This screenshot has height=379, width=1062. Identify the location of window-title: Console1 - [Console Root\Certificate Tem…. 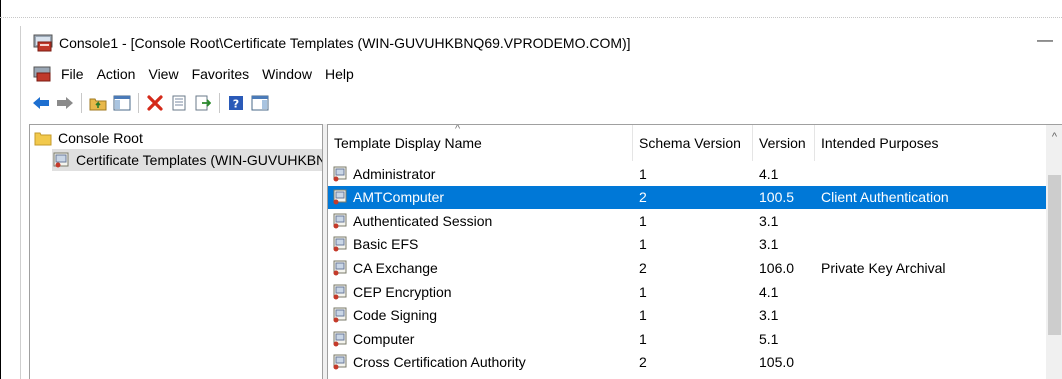
(345, 43).